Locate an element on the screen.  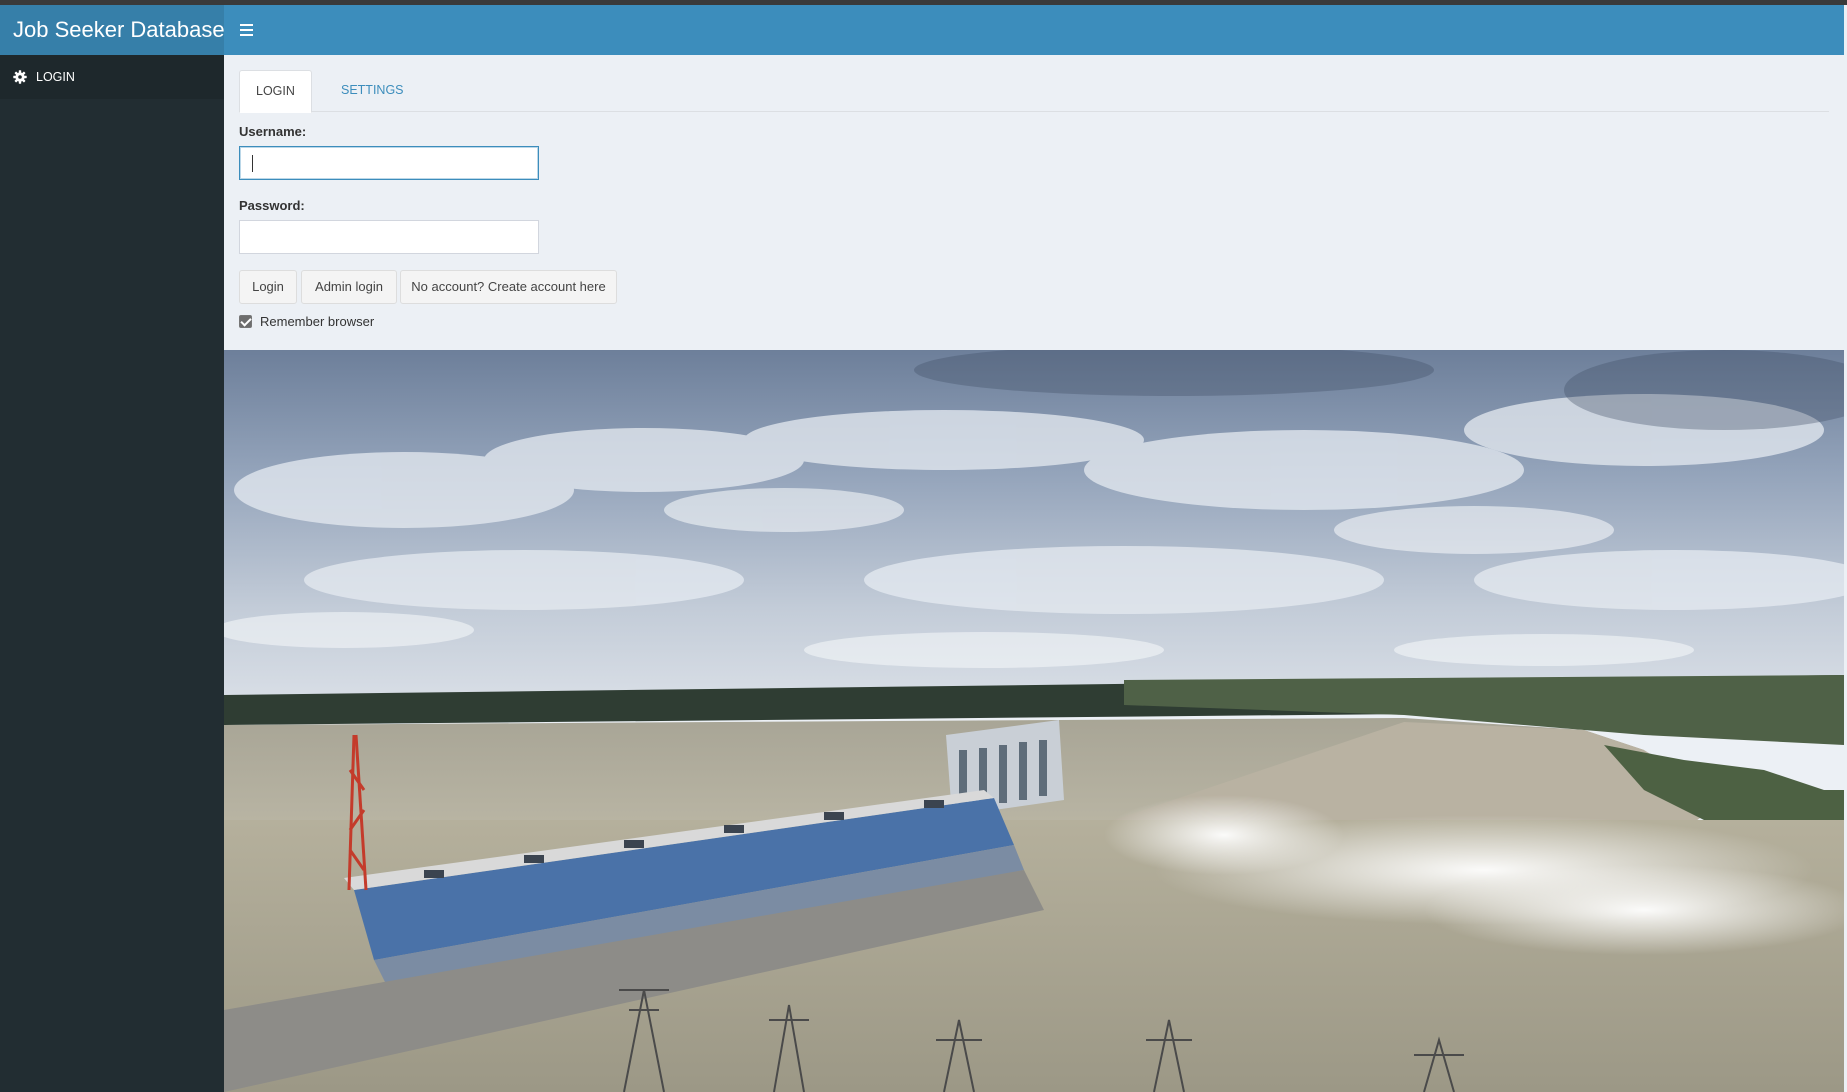
hamburger-menu-icon is located at coordinates (248, 30).